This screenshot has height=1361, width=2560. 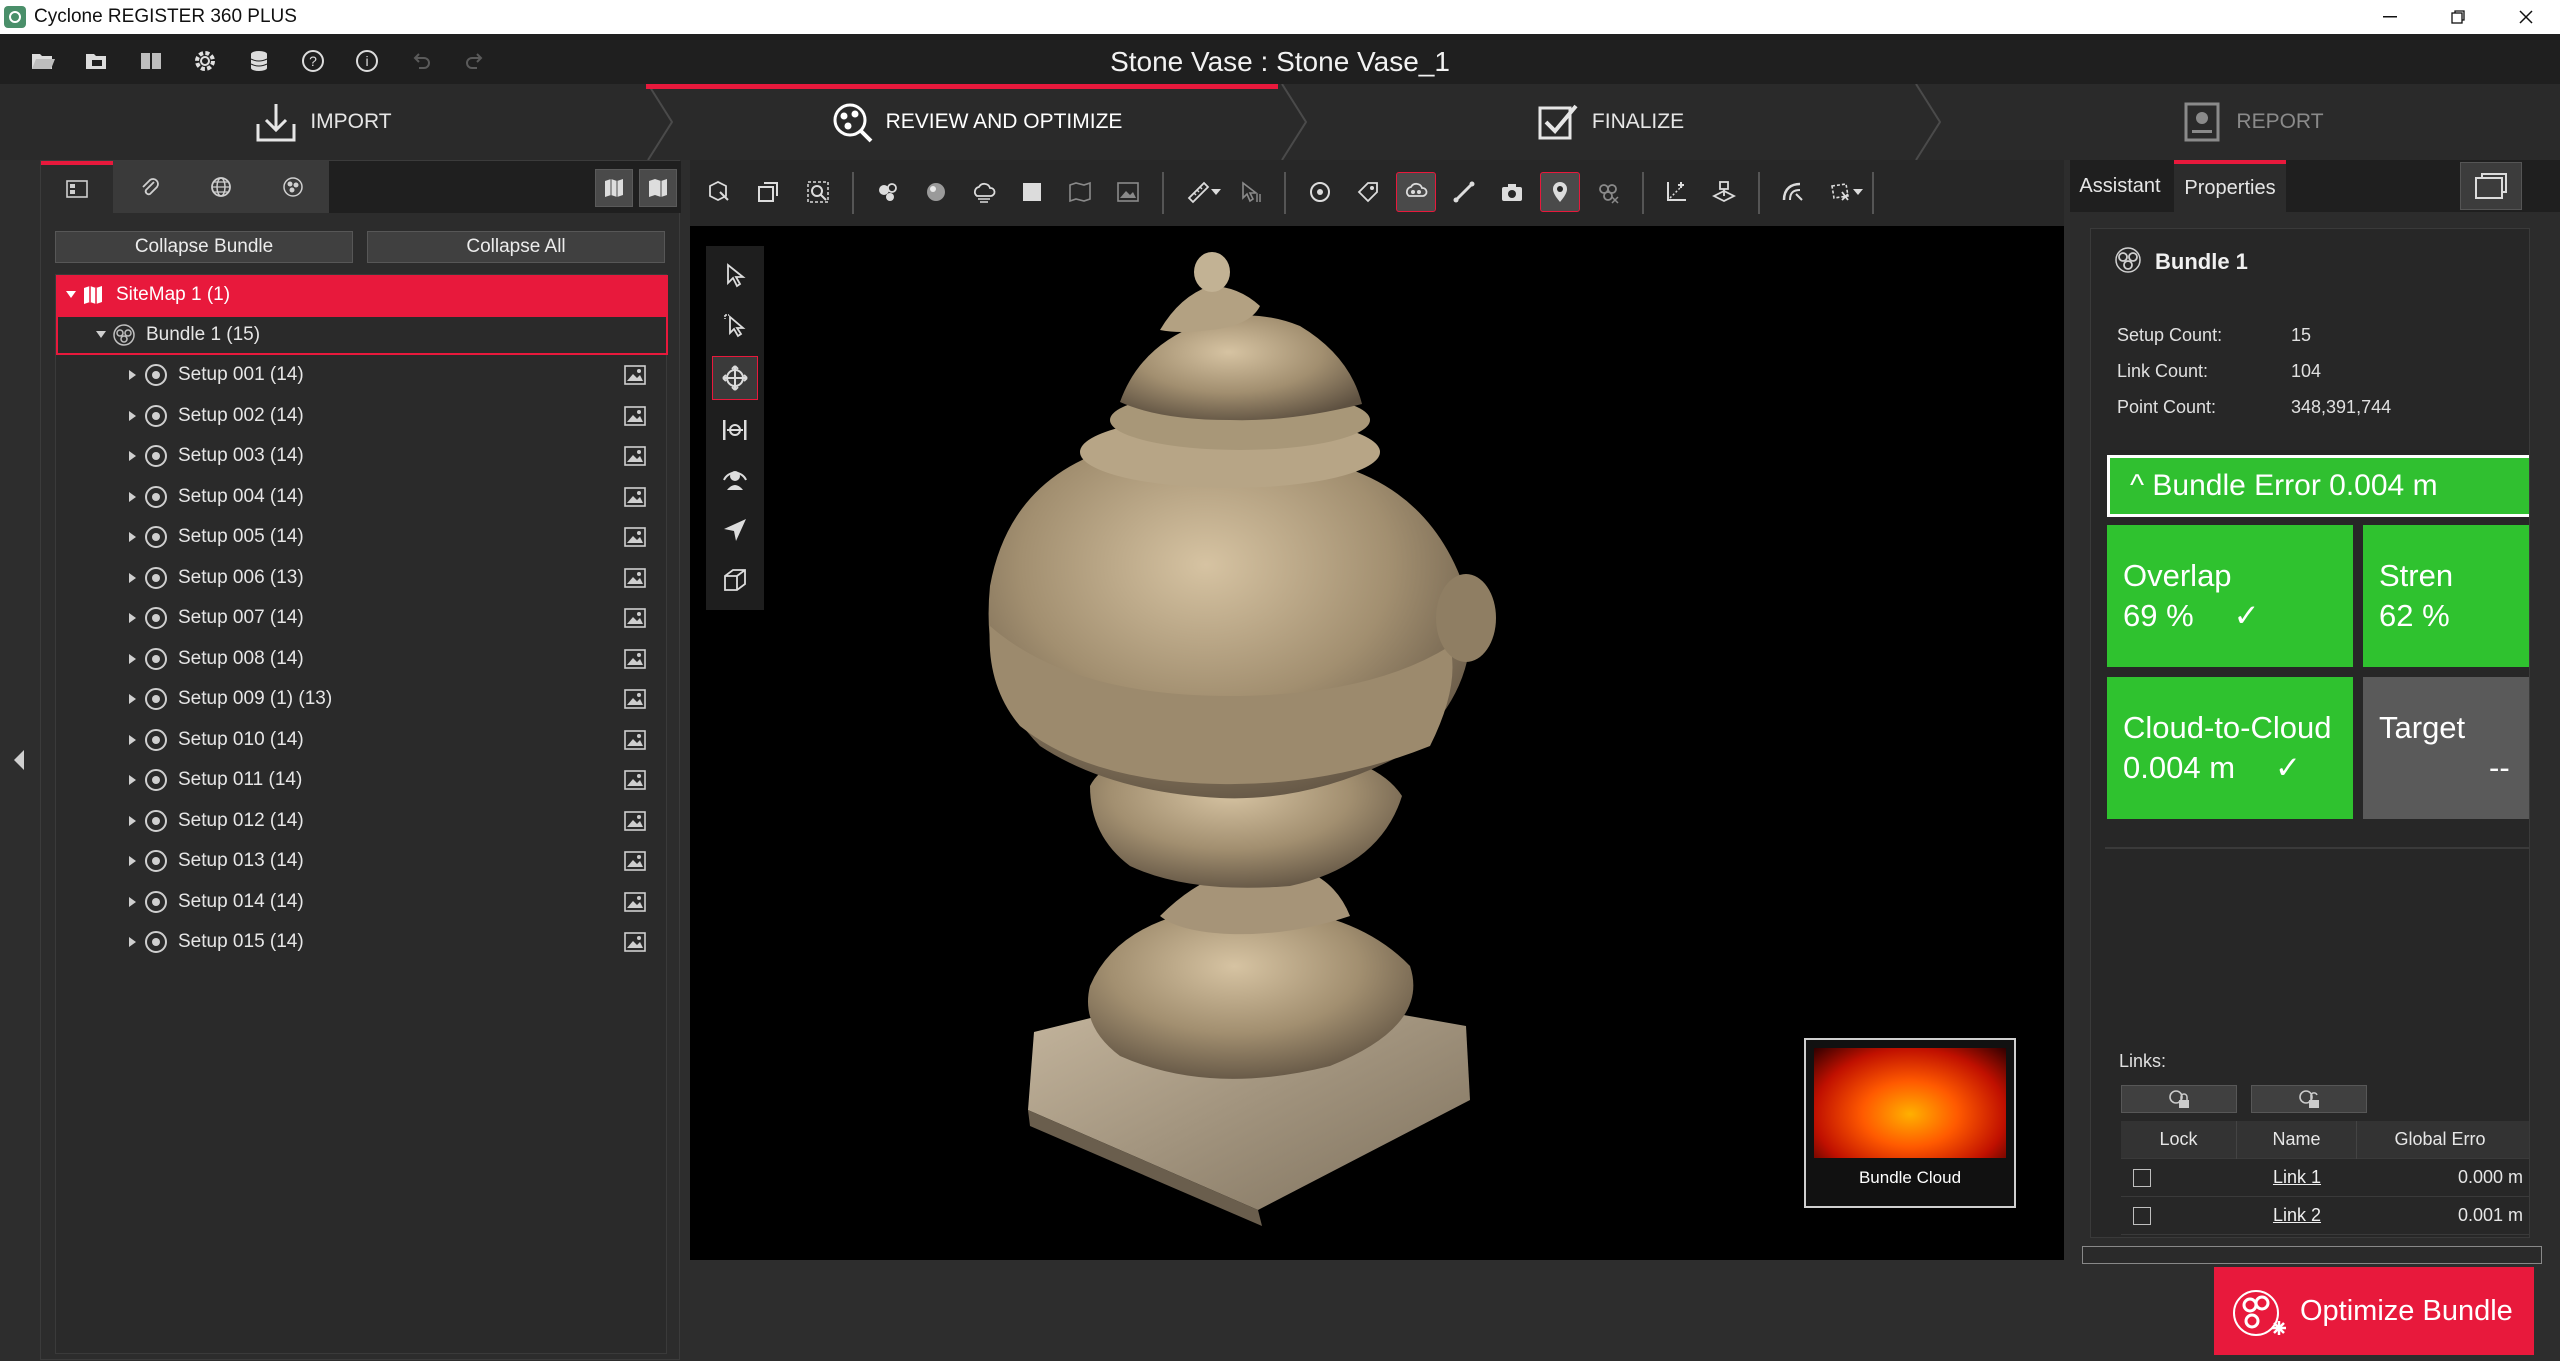 I want to click on add-axis-icon, so click(x=1676, y=192).